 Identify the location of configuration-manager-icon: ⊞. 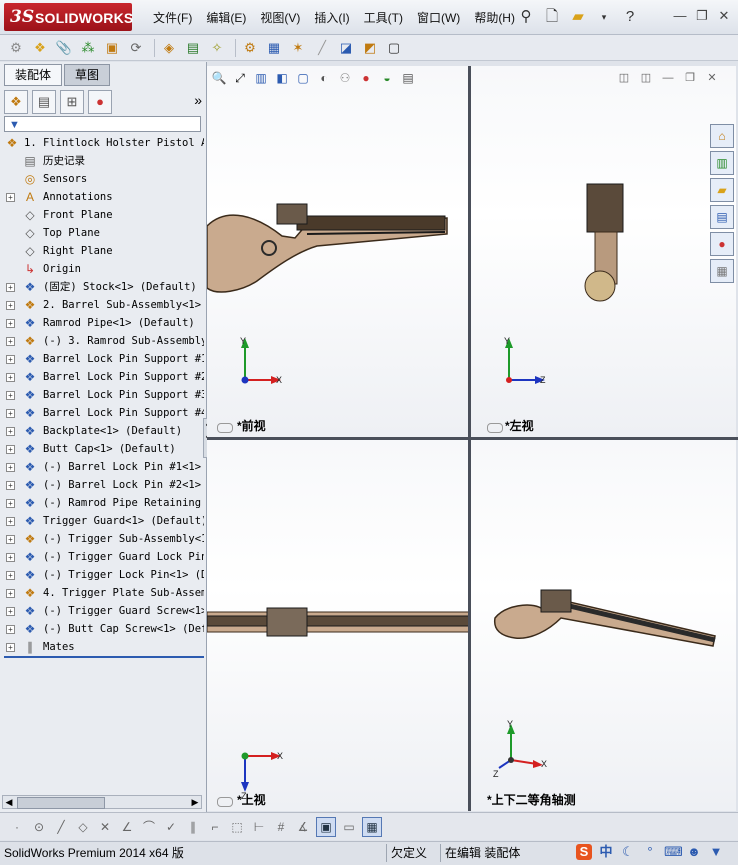
(72, 102).